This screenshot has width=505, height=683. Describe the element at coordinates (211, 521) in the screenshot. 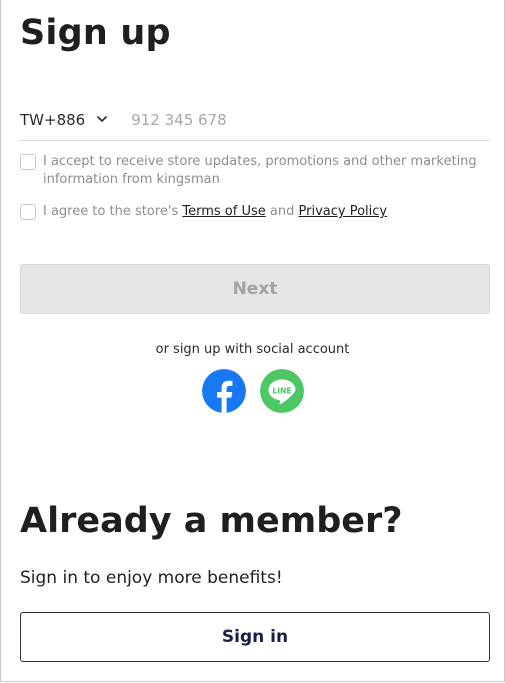

I see `member-section-title: Already a member?` at that location.